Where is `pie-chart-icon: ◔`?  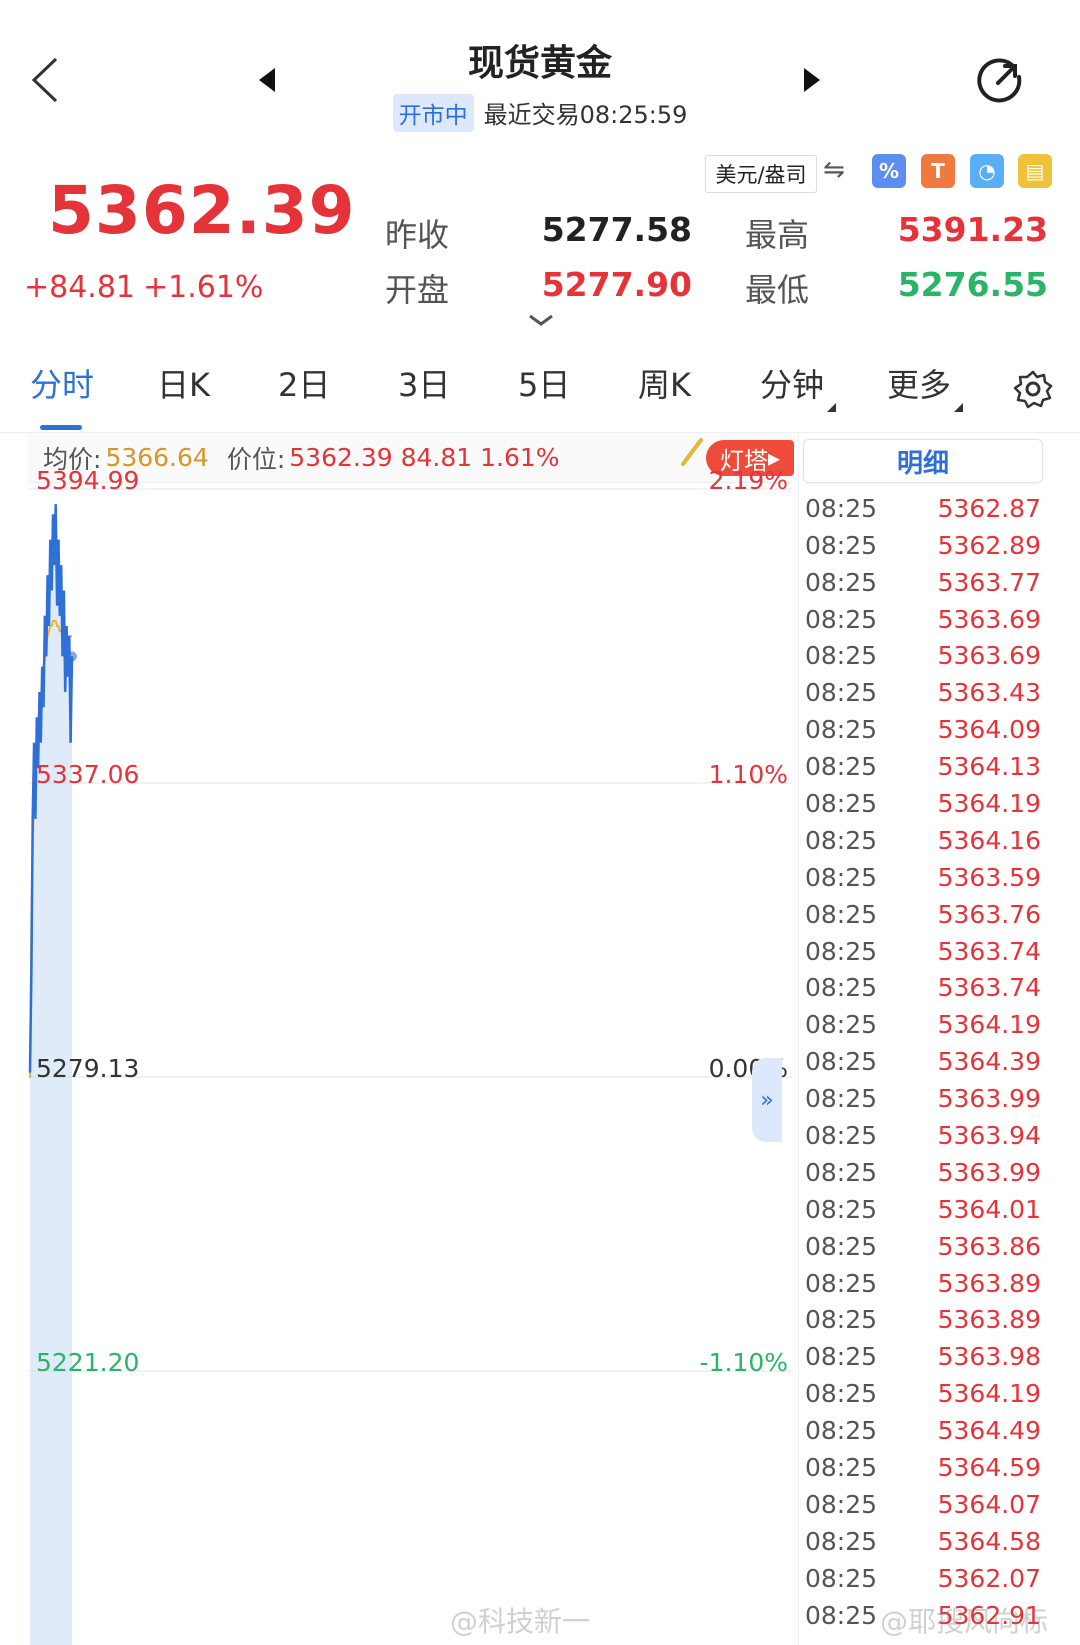
pie-chart-icon: ◔ is located at coordinates (987, 171).